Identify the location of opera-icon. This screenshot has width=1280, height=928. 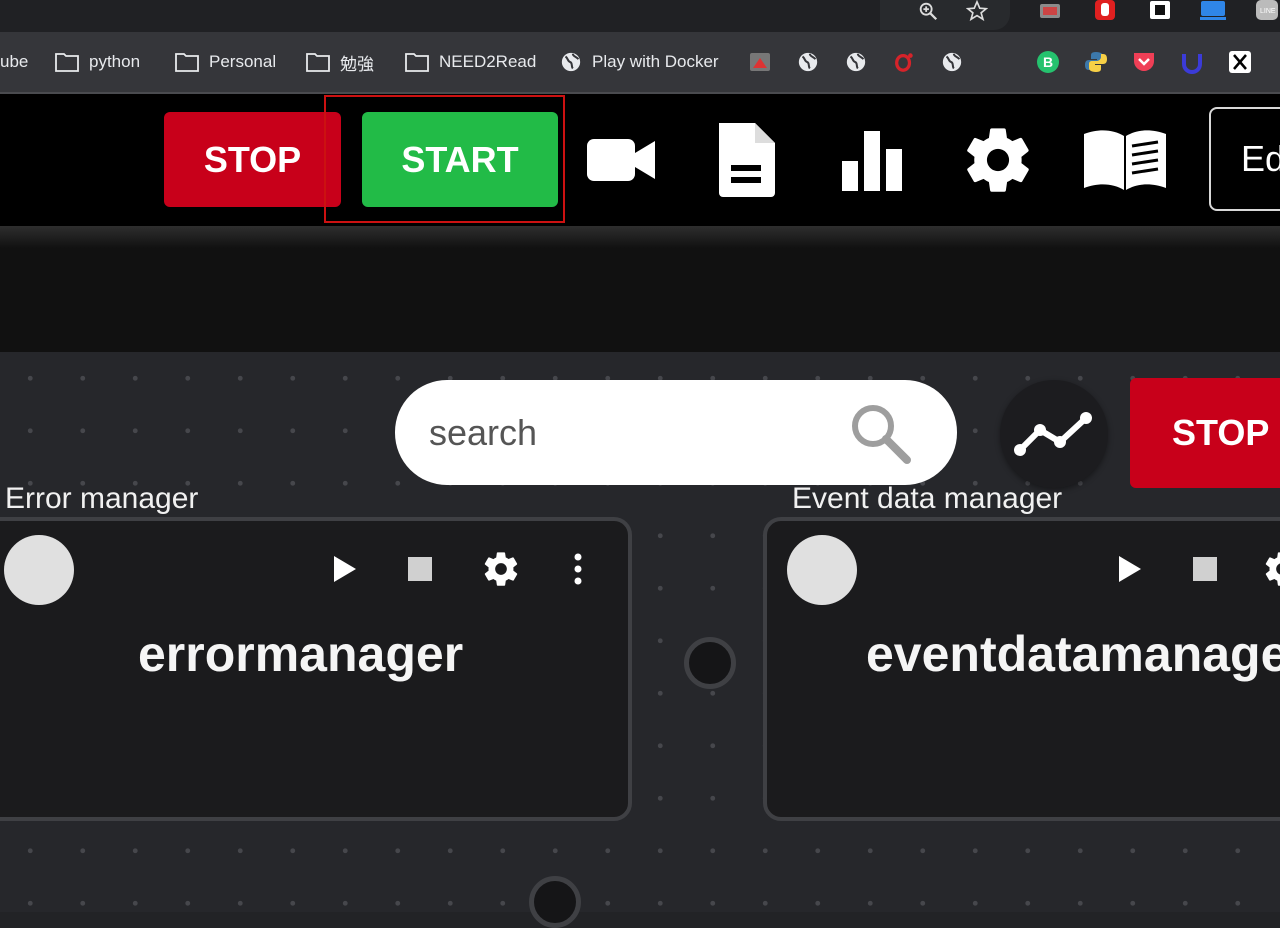
(904, 62).